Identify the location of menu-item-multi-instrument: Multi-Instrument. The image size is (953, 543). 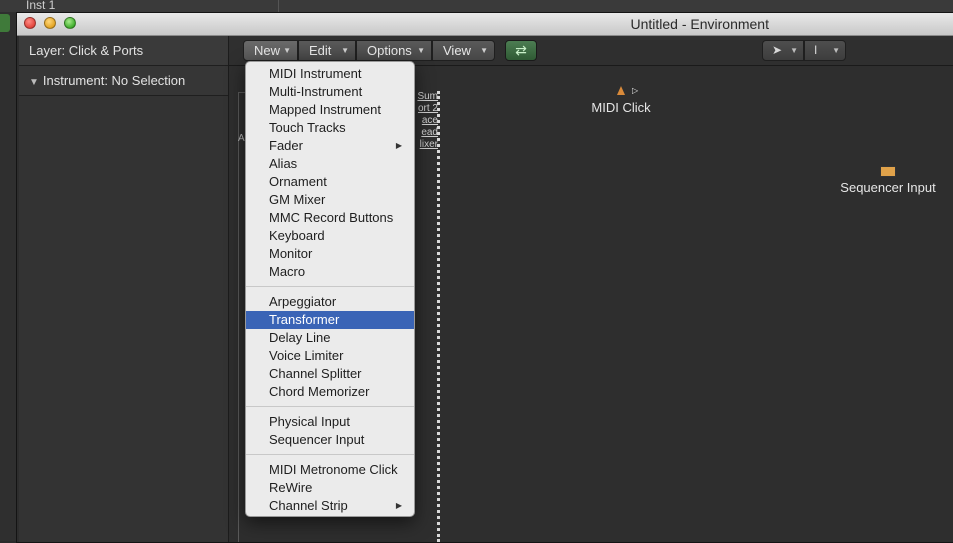
(330, 92).